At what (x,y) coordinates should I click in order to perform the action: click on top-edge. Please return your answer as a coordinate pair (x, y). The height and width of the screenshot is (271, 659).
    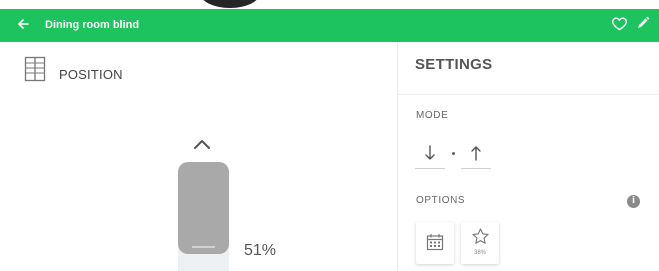
    Looking at the image, I should click on (329, 4).